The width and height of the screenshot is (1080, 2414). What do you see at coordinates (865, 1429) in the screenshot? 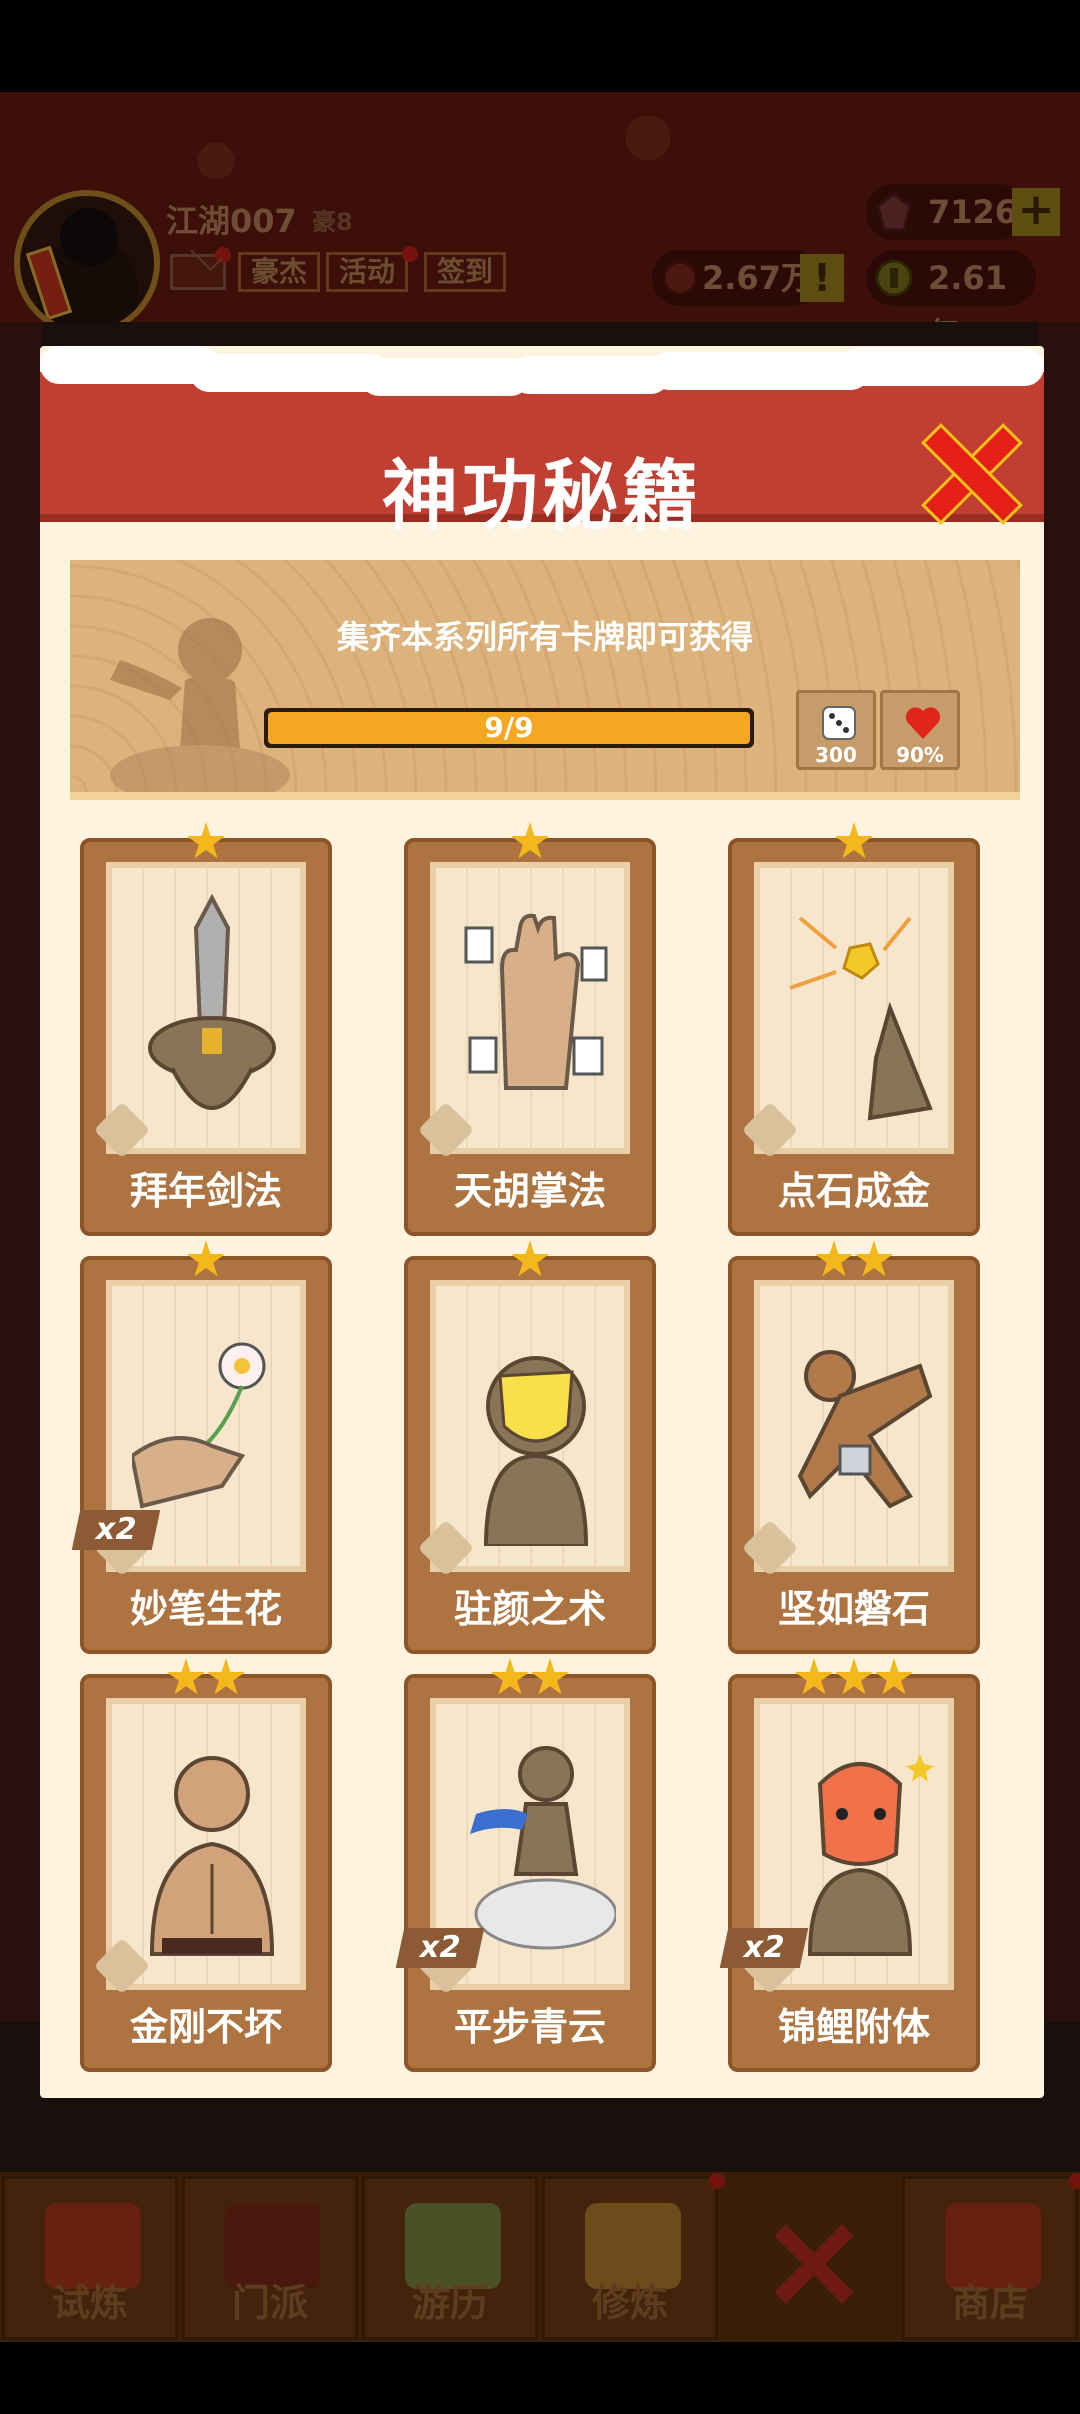
I see `stone-man-icon` at bounding box center [865, 1429].